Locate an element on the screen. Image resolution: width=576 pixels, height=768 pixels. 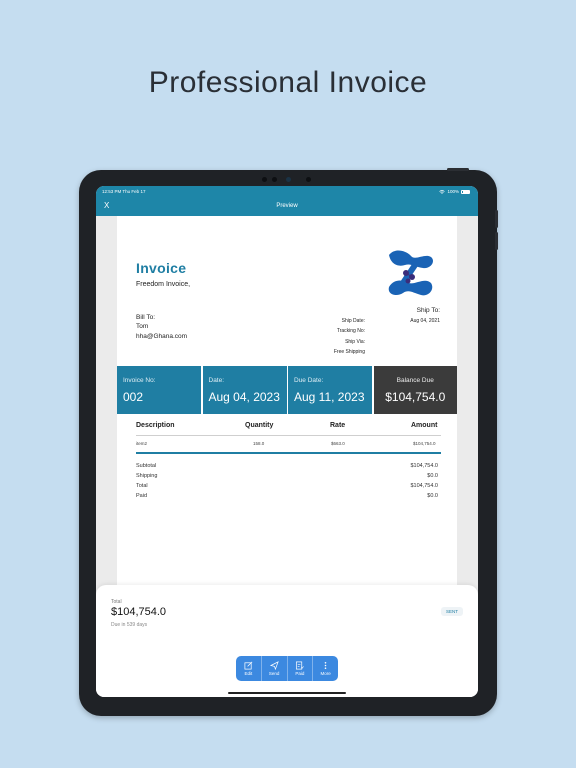
more-button: More is located at coordinates (325, 668).